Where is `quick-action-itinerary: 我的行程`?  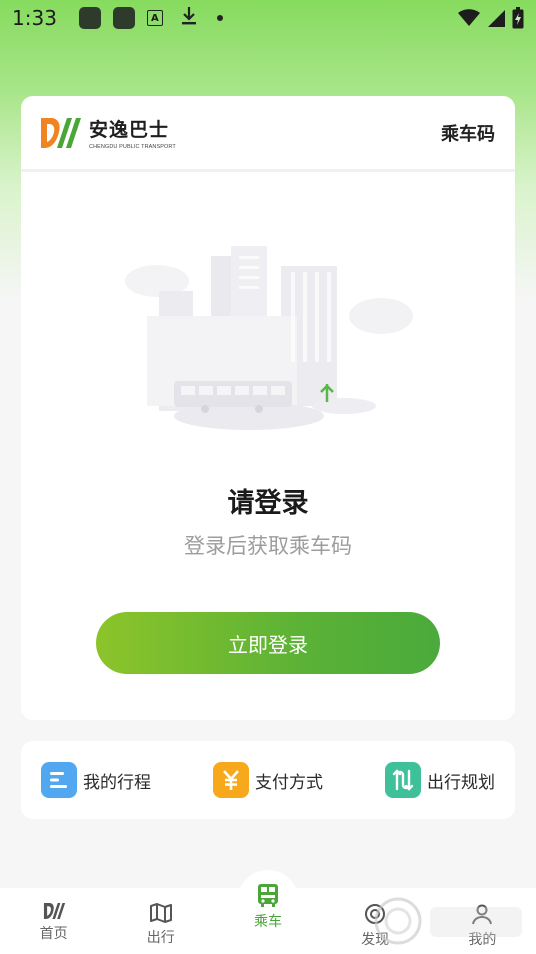
quick-action-itinerary: 我的行程 is located at coordinates (96, 780).